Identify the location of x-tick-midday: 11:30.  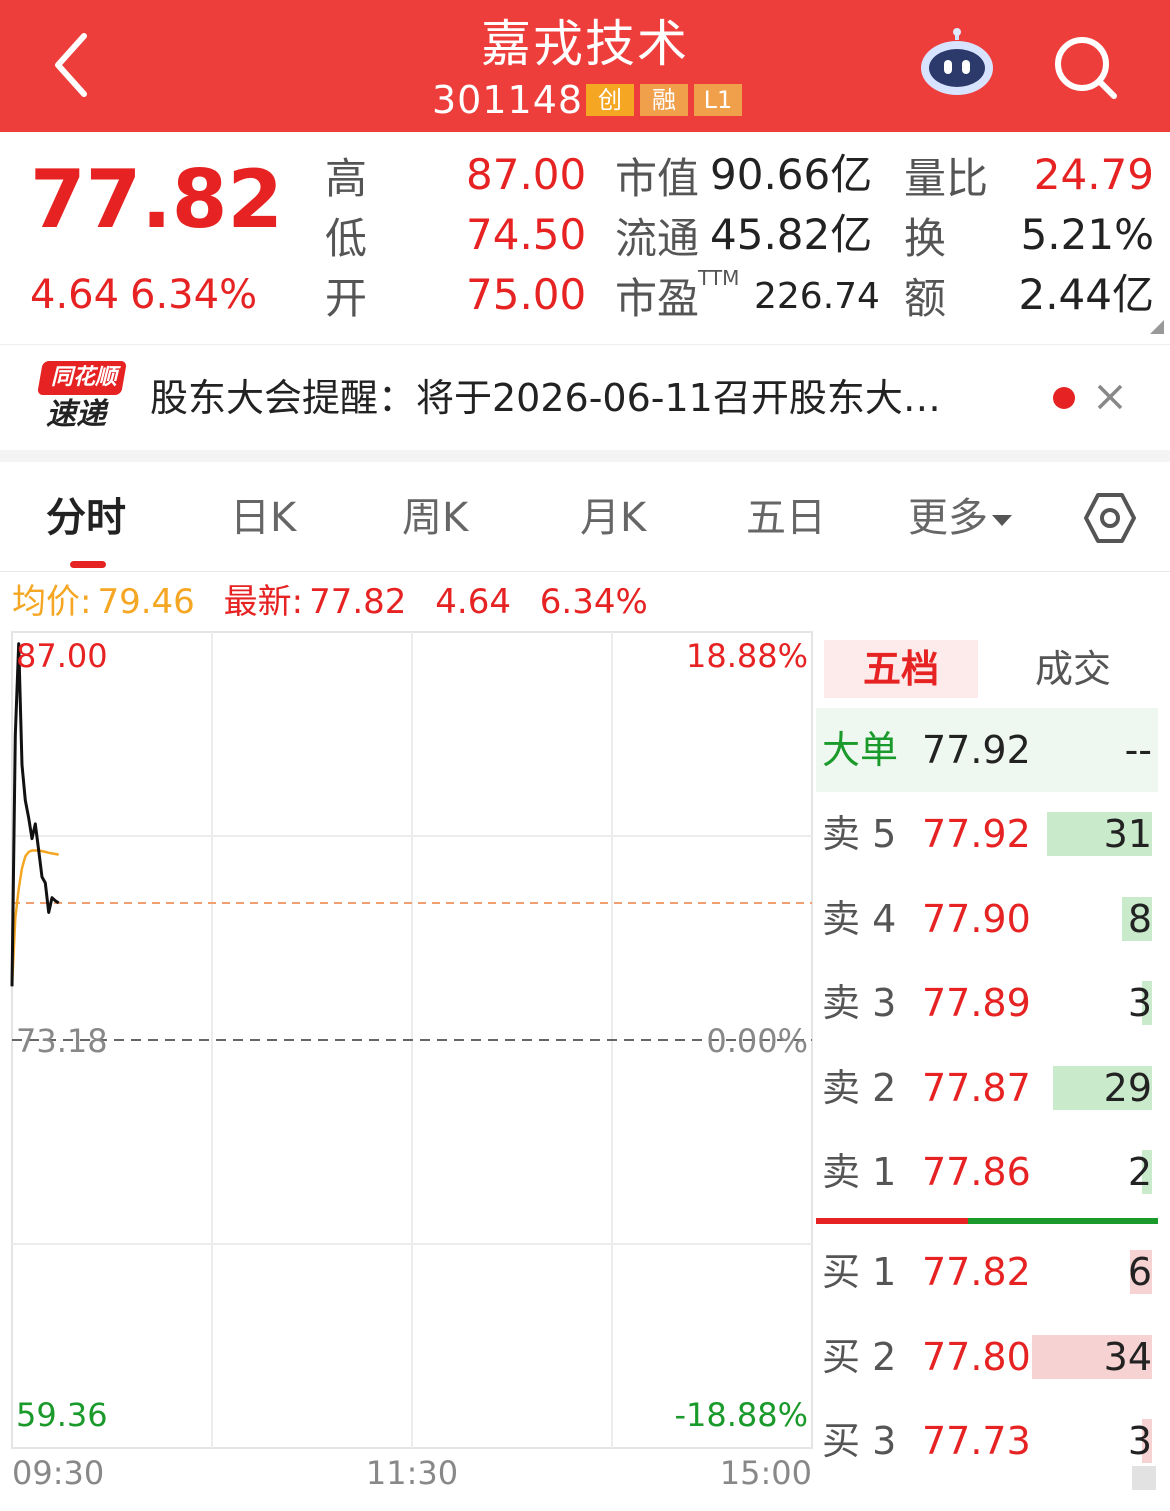
(412, 1473).